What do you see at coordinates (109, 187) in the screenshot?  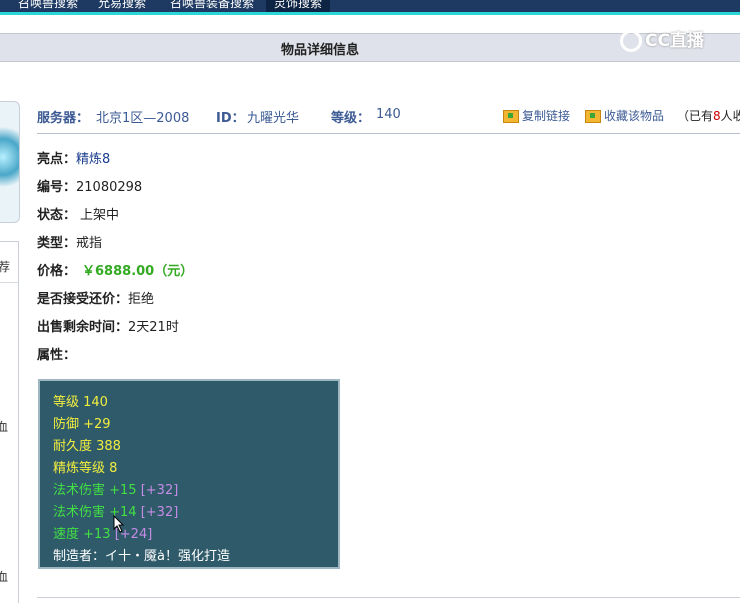 I see `number-value: 21080298` at bounding box center [109, 187].